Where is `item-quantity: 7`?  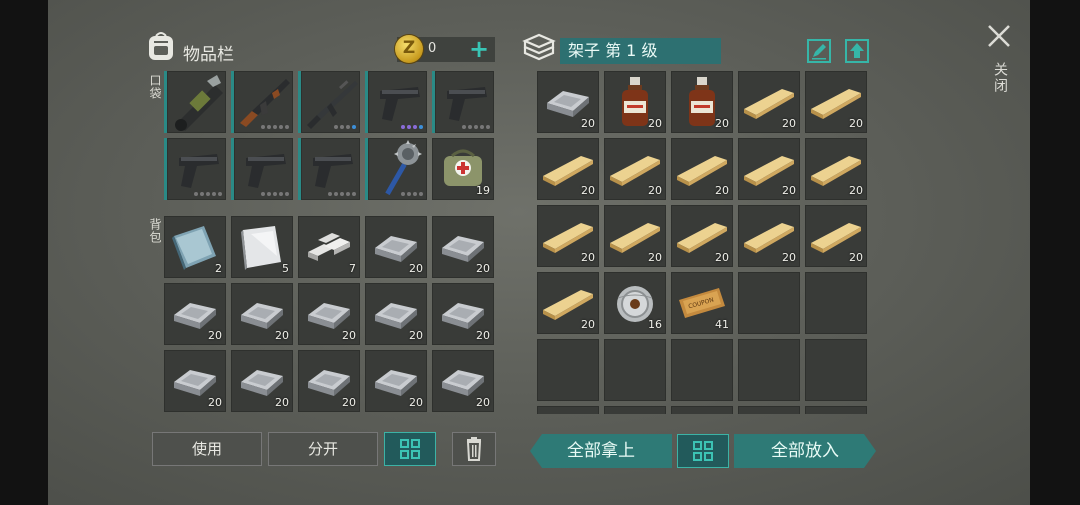 item-quantity: 7 is located at coordinates (352, 268).